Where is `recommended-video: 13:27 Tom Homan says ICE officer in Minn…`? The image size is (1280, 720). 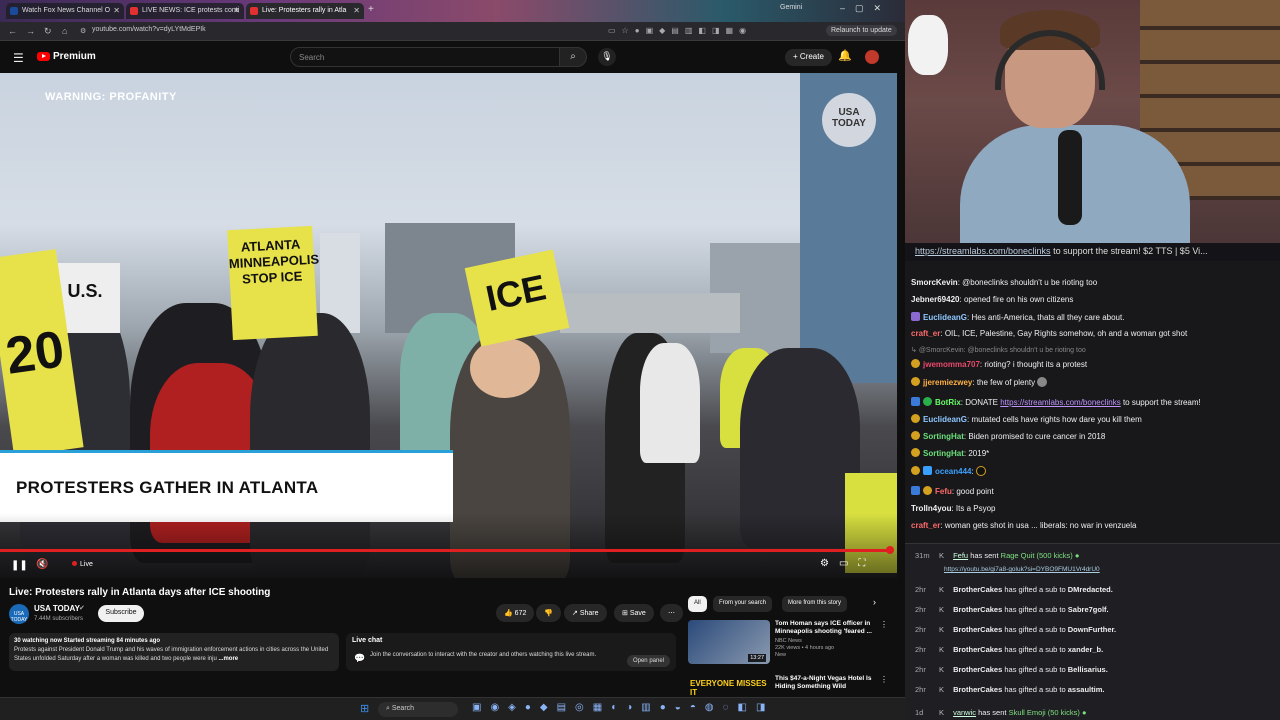
recommended-video: 13:27 Tom Homan says ICE officer in Minn… is located at coordinates (788, 644).